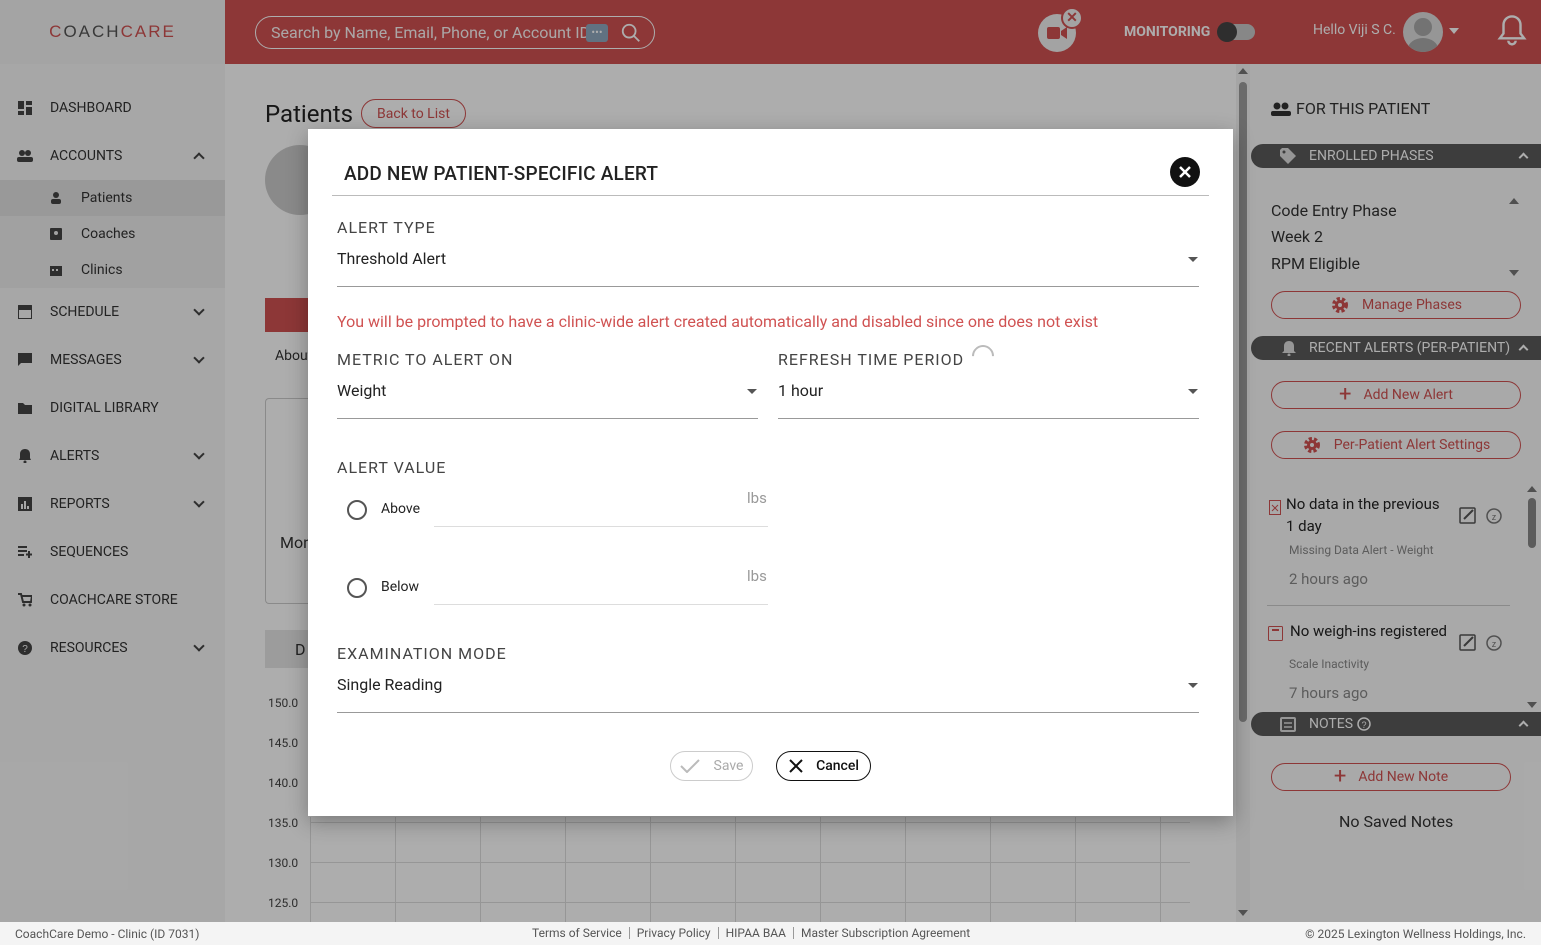 The image size is (1541, 945). I want to click on alert-value-label: ALERT VALUE, so click(392, 467).